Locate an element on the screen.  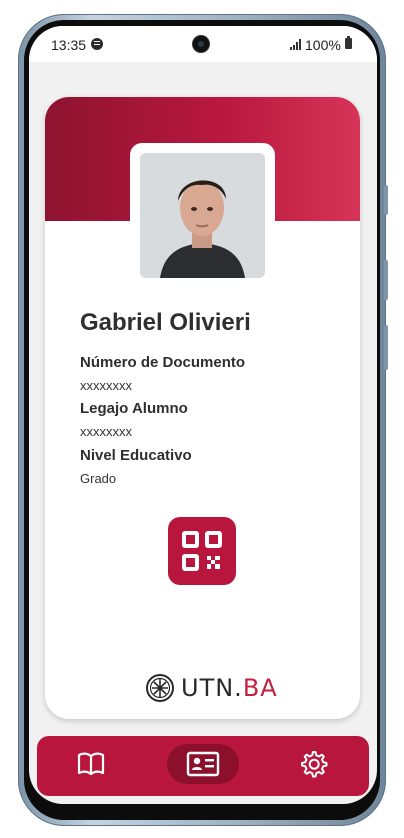
camera-icon is located at coordinates (201, 44).